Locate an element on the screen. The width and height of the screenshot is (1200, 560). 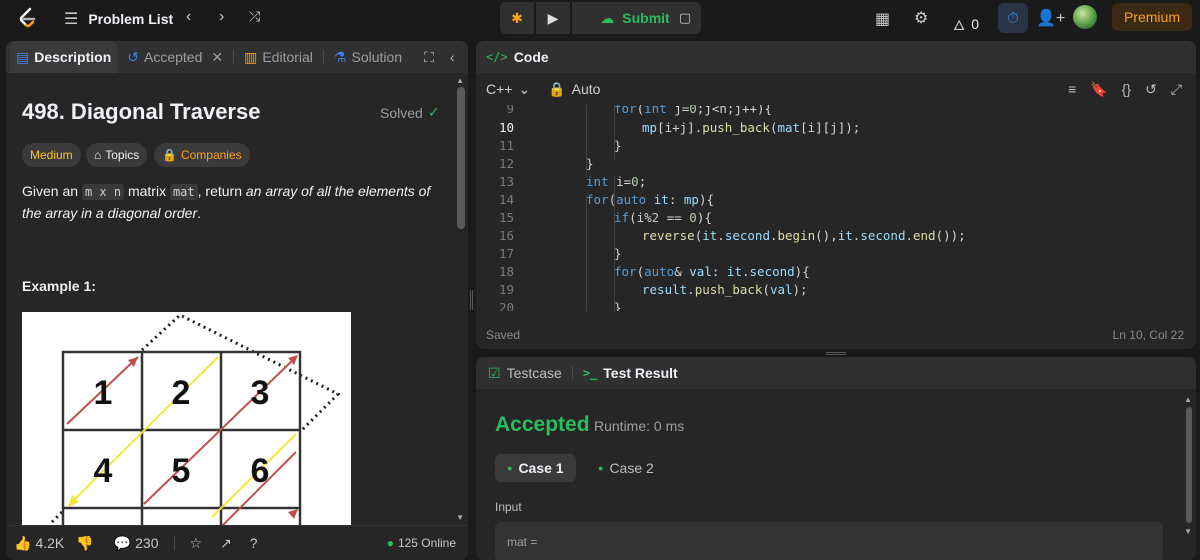
list-icon: ☰ is located at coordinates (71, 19).